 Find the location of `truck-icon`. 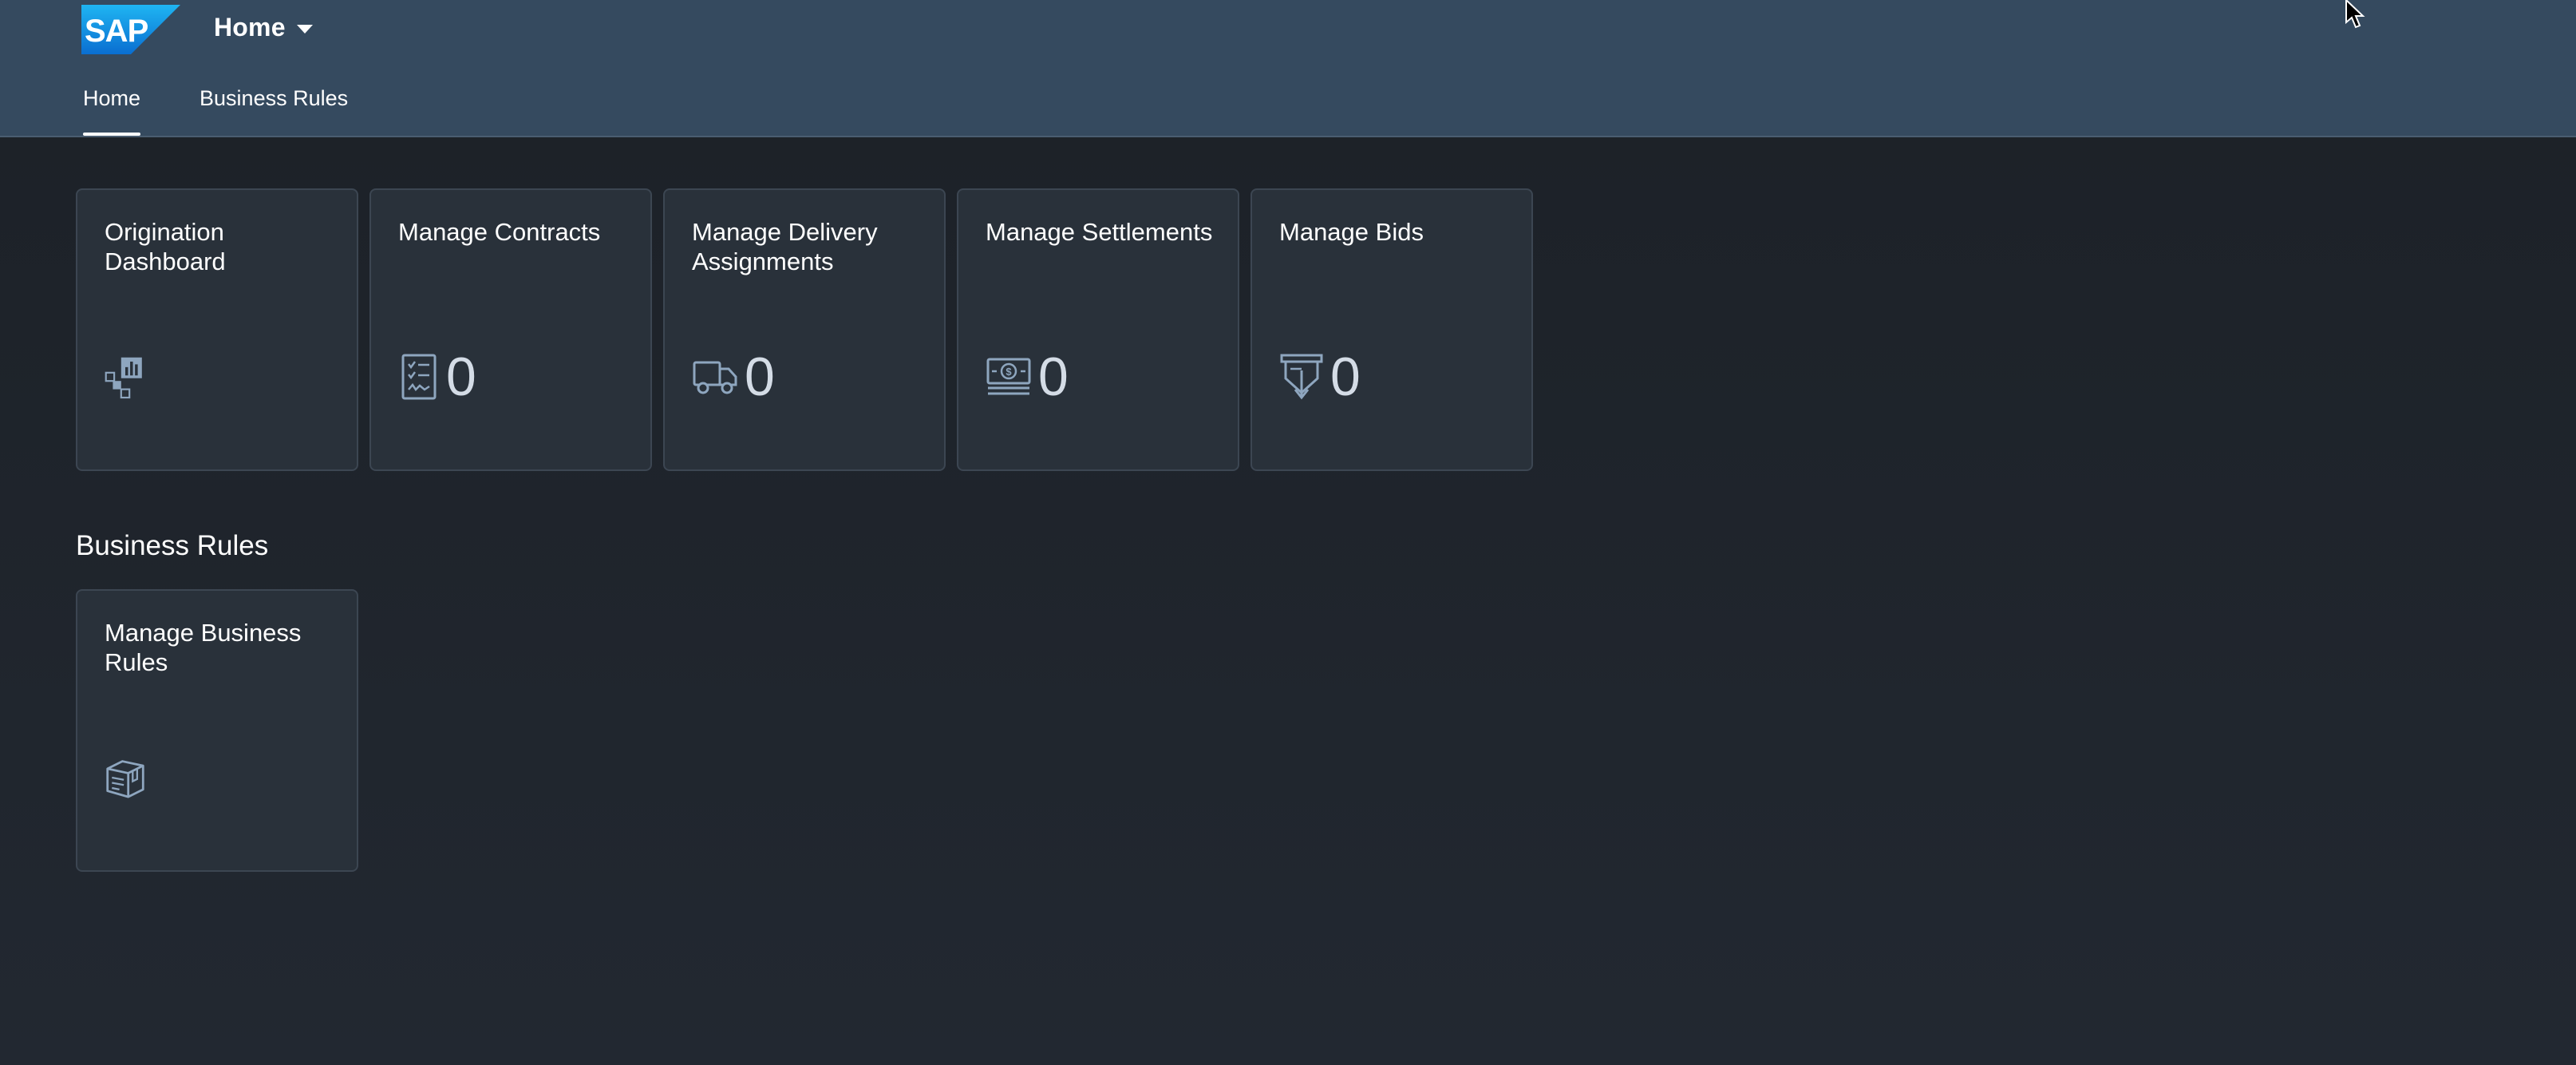

truck-icon is located at coordinates (715, 377).